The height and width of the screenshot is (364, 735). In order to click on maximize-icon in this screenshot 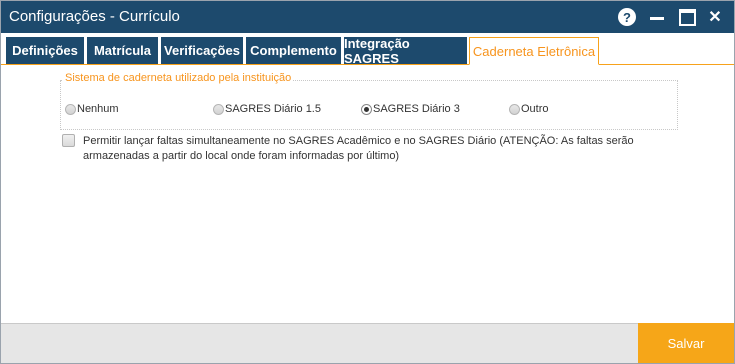, I will do `click(687, 17)`.